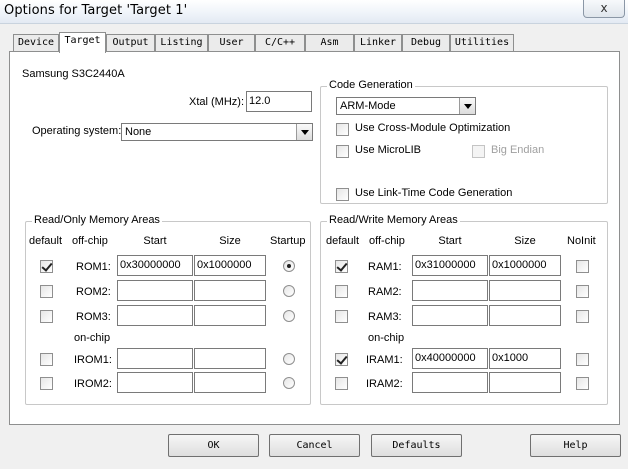 The image size is (628, 469). I want to click on rom1-label: ROM1:, so click(93, 267).